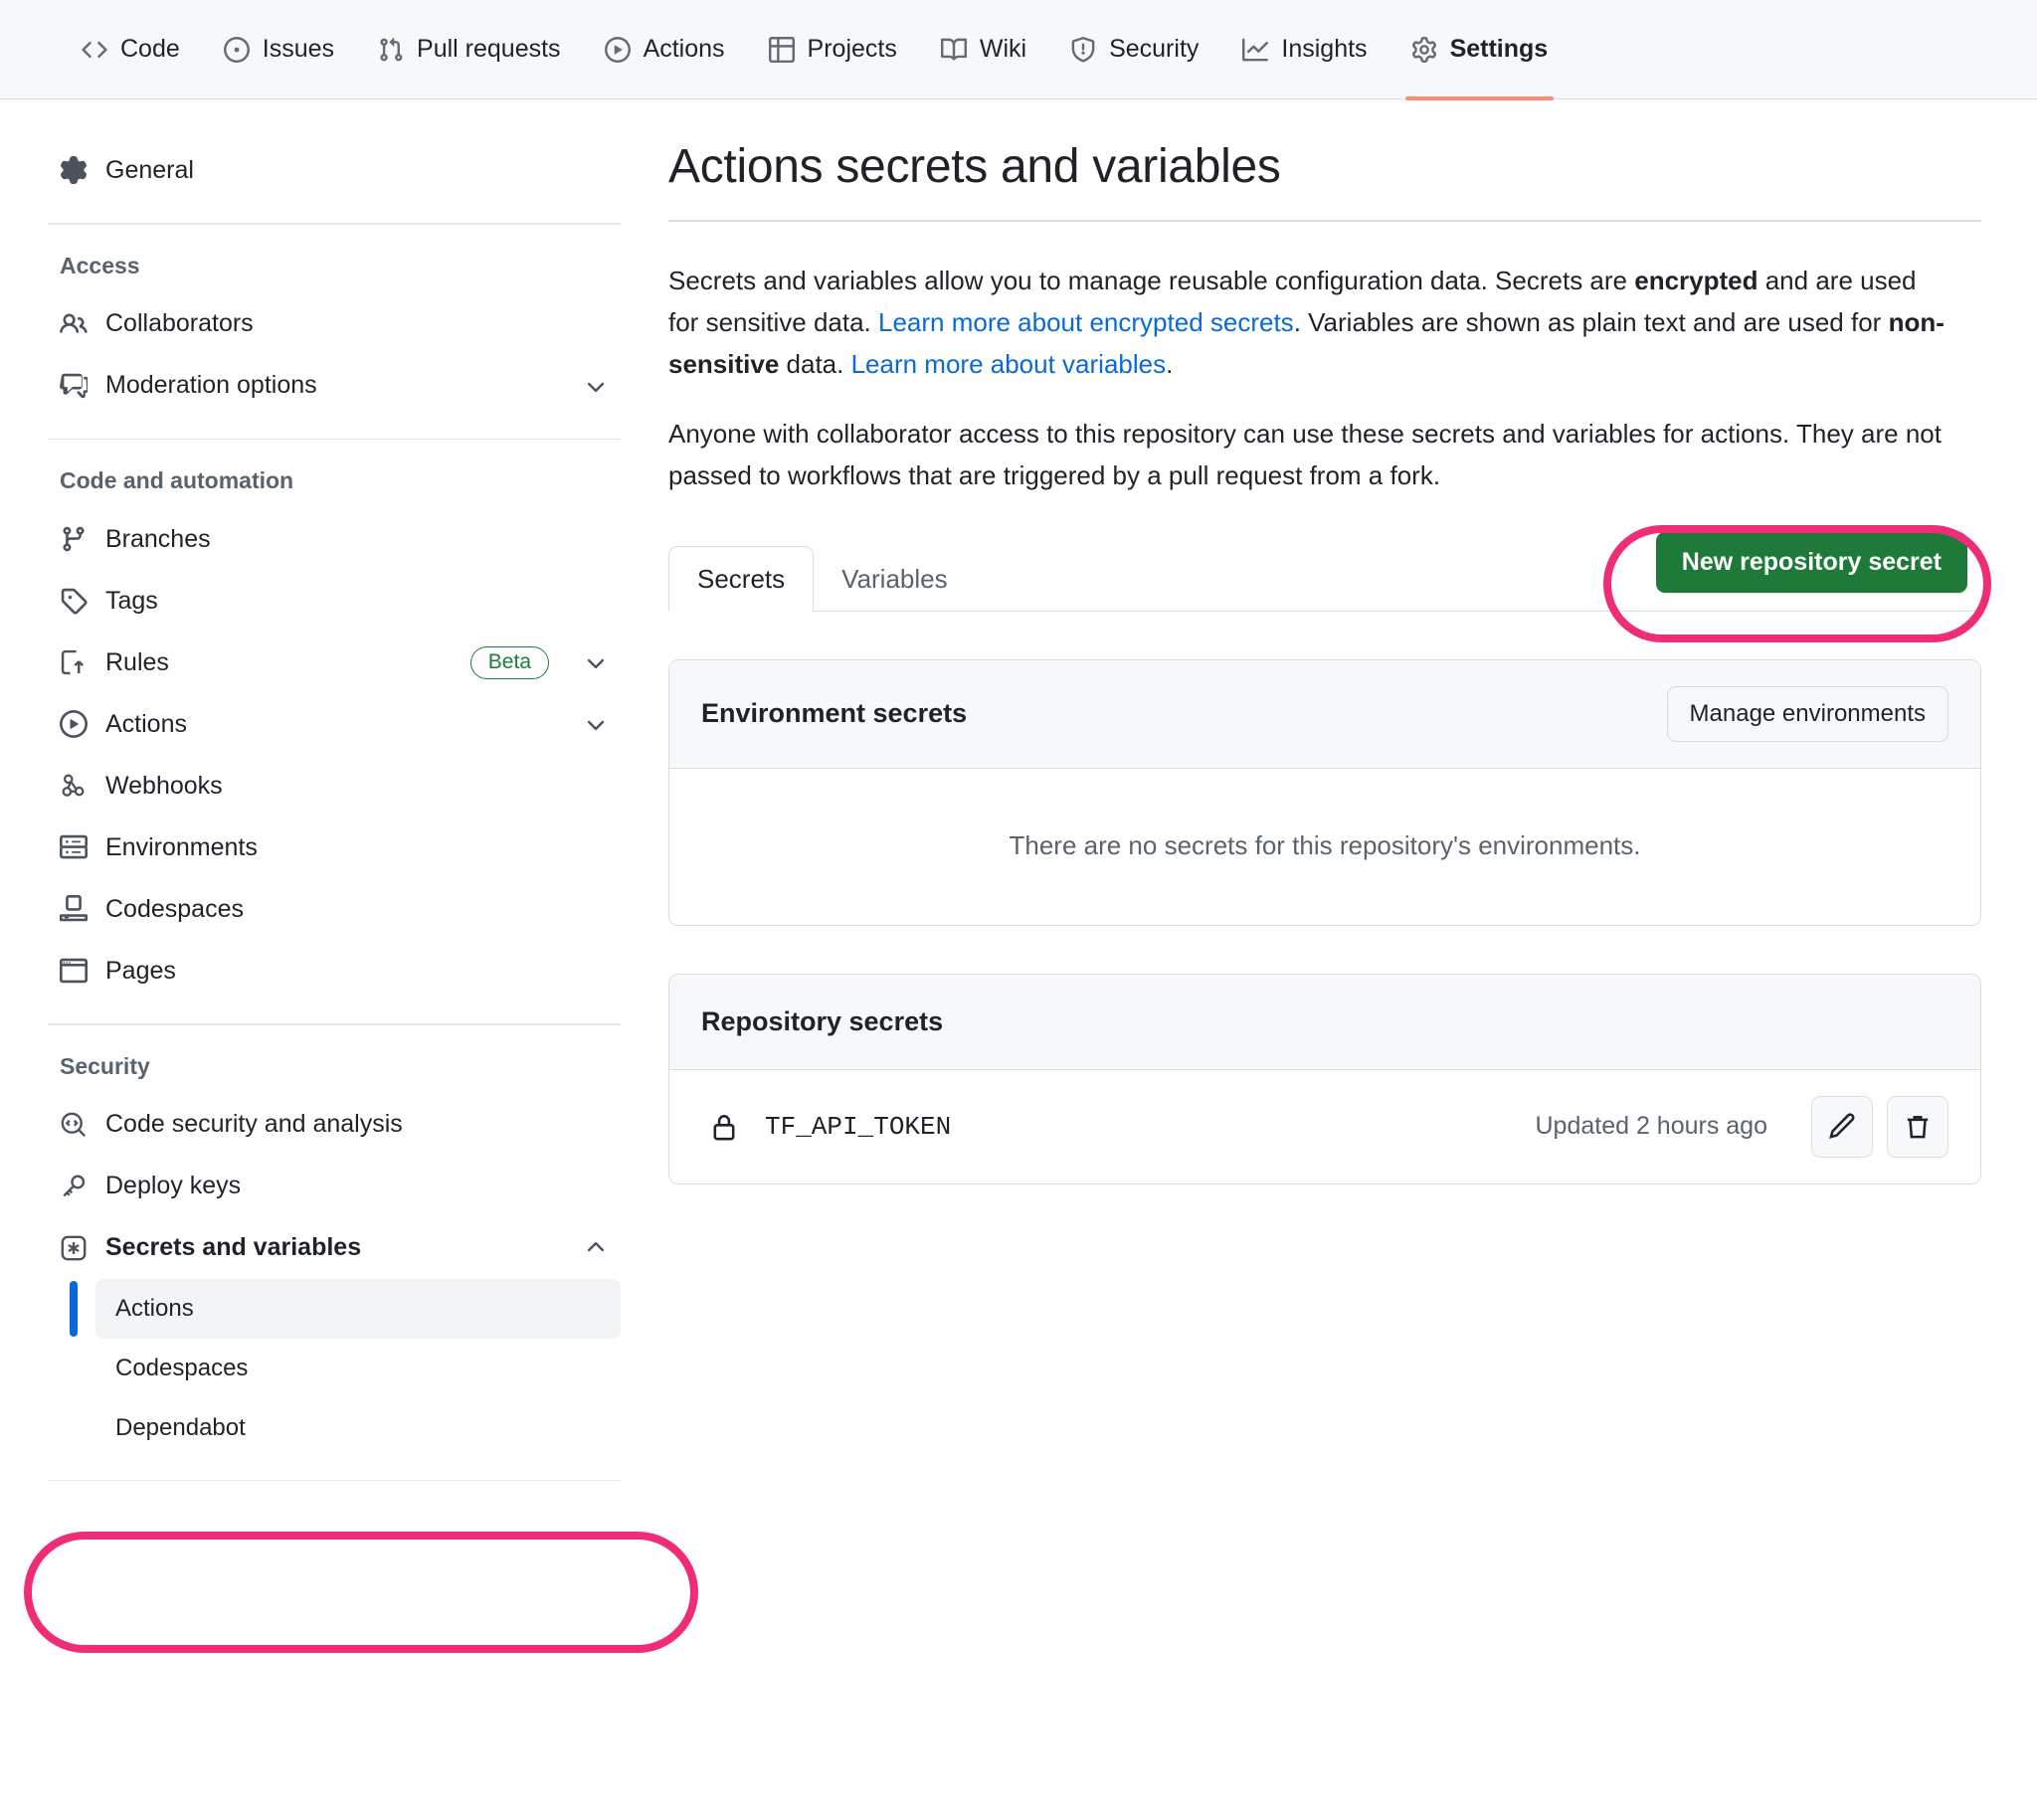 This screenshot has width=2037, height=1820. I want to click on sidebar-item-code-security-and-analysis: Code security and analysis, so click(334, 1125).